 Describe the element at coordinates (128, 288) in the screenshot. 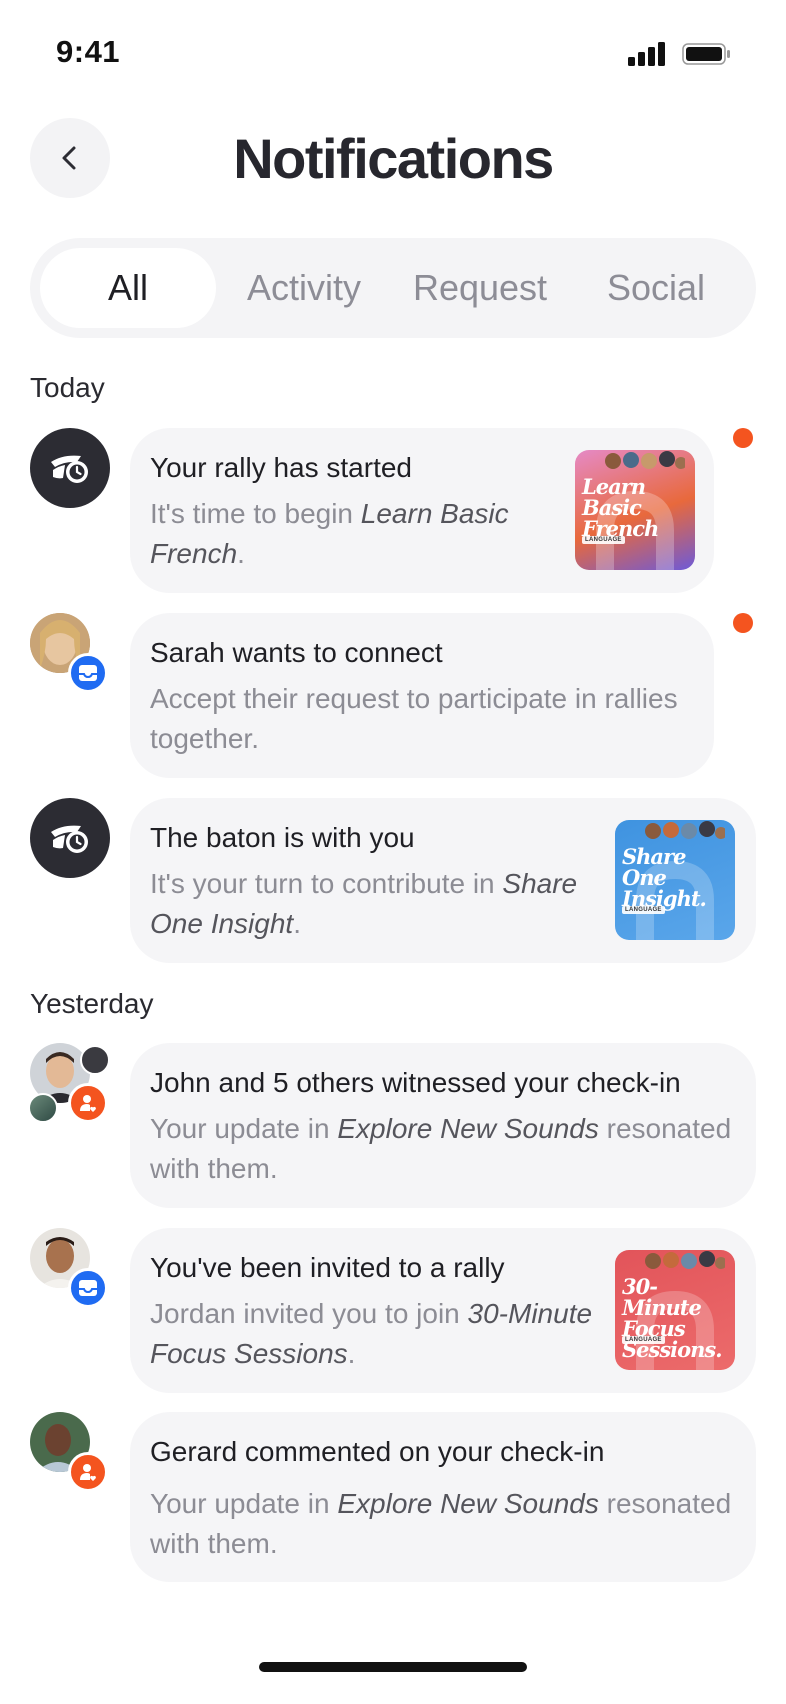

I see `tab-all: All` at that location.